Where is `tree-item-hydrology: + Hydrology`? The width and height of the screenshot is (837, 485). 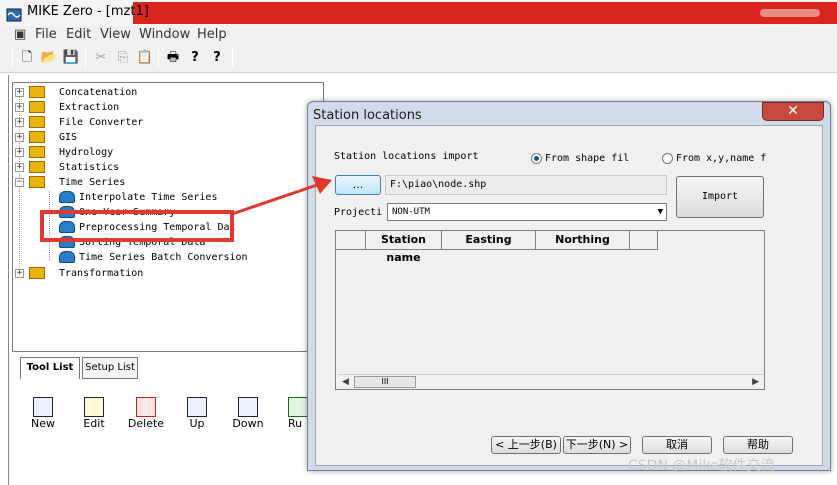
tree-item-hydrology: + Hydrology is located at coordinates (163, 152).